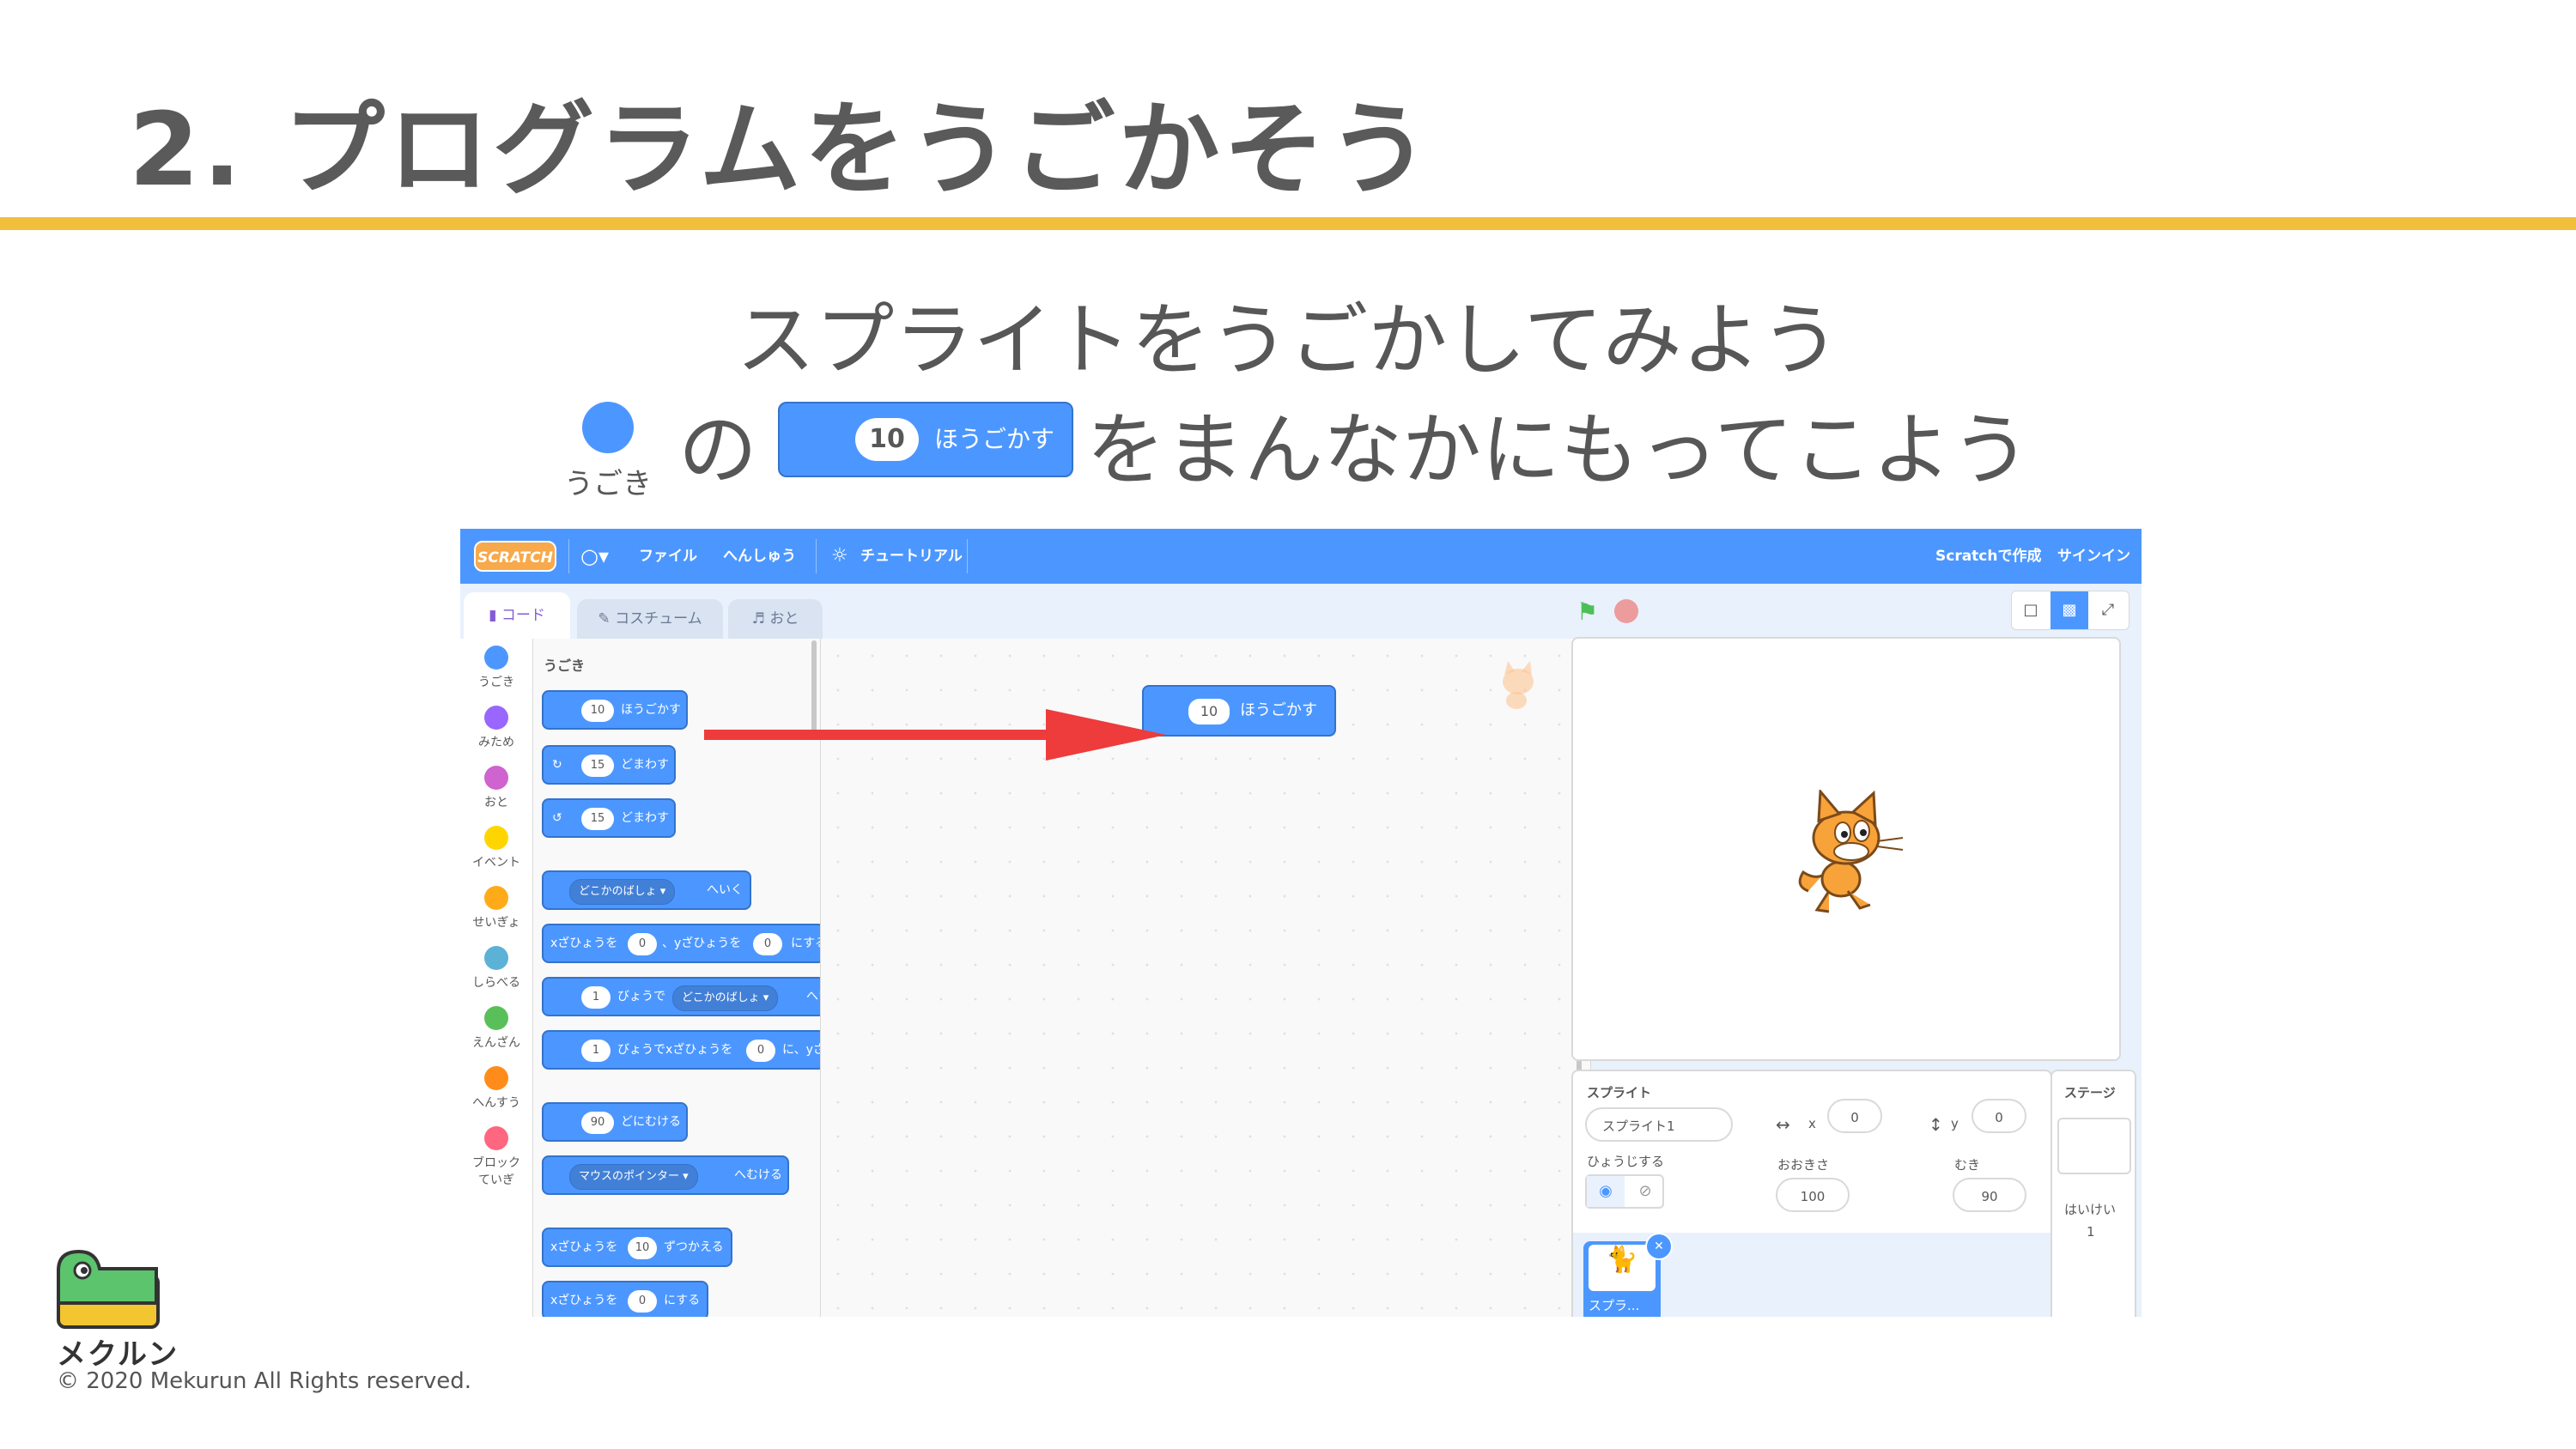 This screenshot has width=2576, height=1449. I want to click on palette-point-direction-block: 90 どにむける, so click(615, 1122).